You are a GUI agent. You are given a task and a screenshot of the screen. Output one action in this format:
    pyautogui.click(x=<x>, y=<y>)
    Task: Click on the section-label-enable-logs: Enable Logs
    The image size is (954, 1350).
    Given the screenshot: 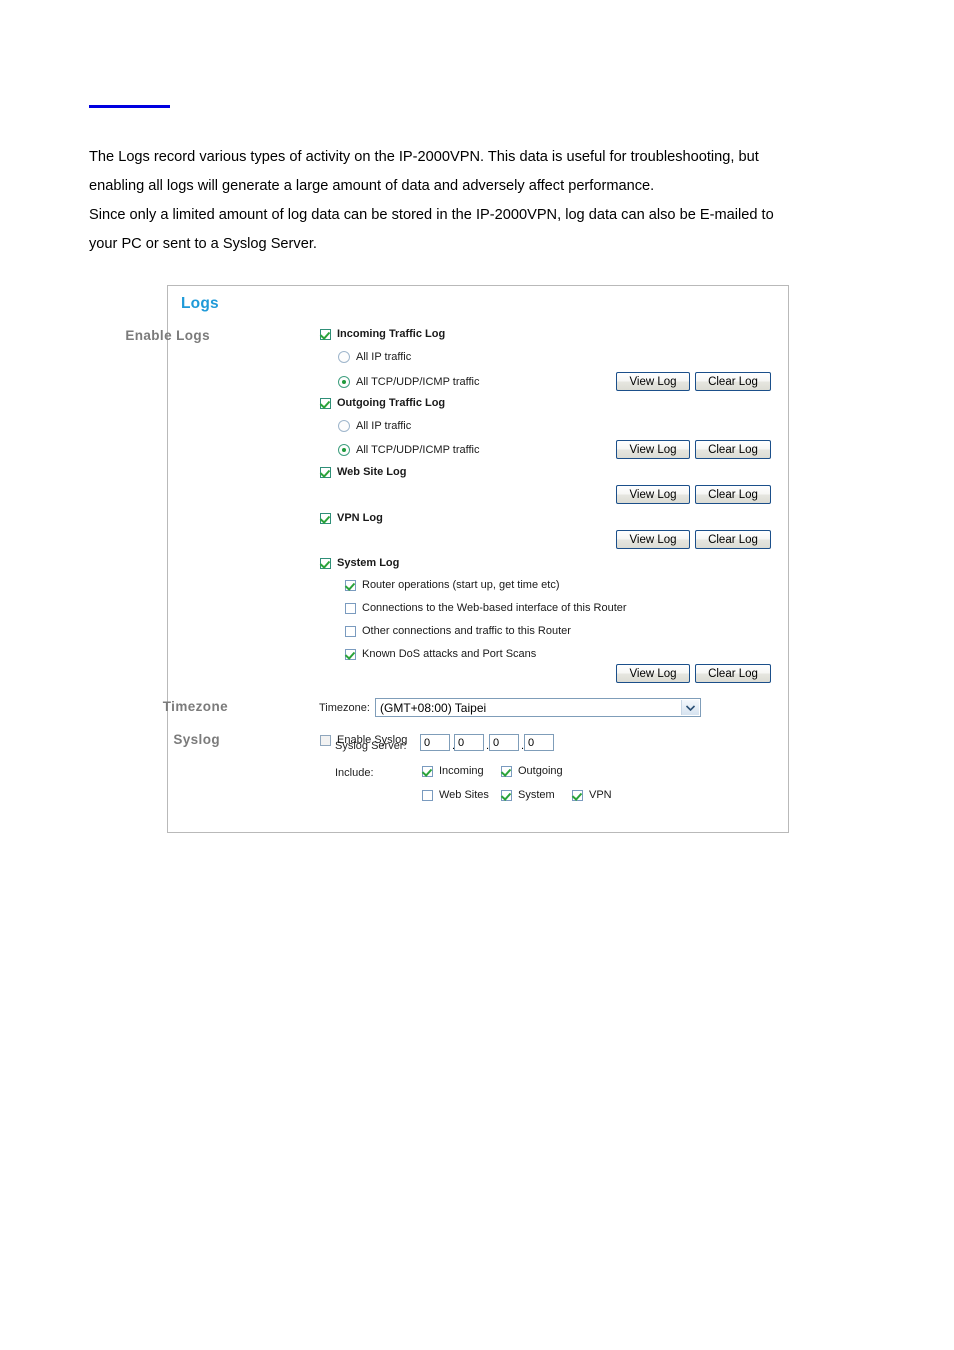 What is the action you would take?
    pyautogui.click(x=167, y=335)
    